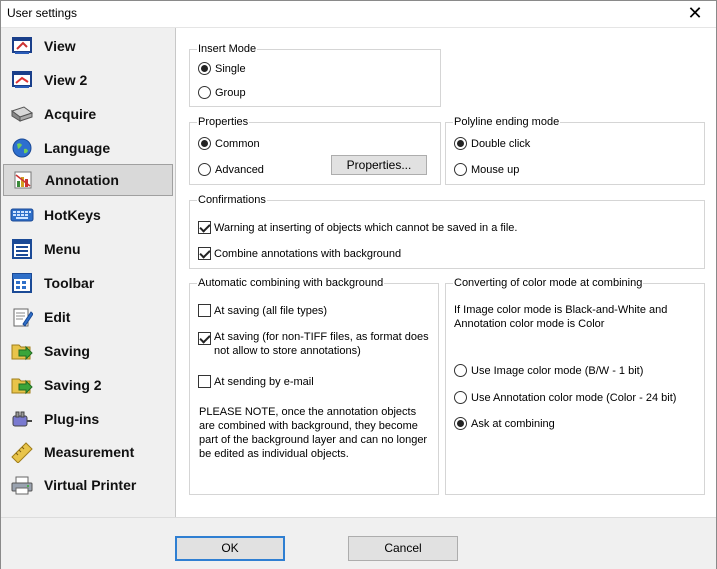 The image size is (717, 569). What do you see at coordinates (239, 169) in the screenshot?
I see `radio-label: Advanced` at bounding box center [239, 169].